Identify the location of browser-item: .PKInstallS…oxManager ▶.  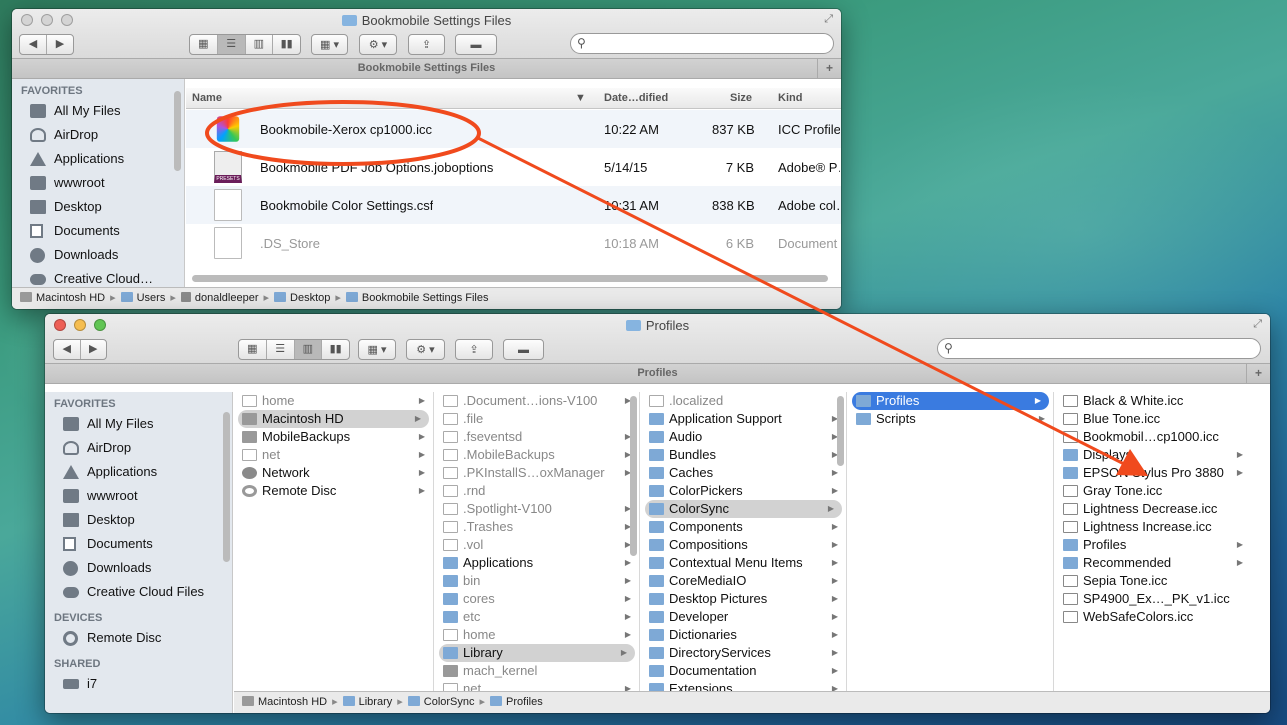
(537, 473).